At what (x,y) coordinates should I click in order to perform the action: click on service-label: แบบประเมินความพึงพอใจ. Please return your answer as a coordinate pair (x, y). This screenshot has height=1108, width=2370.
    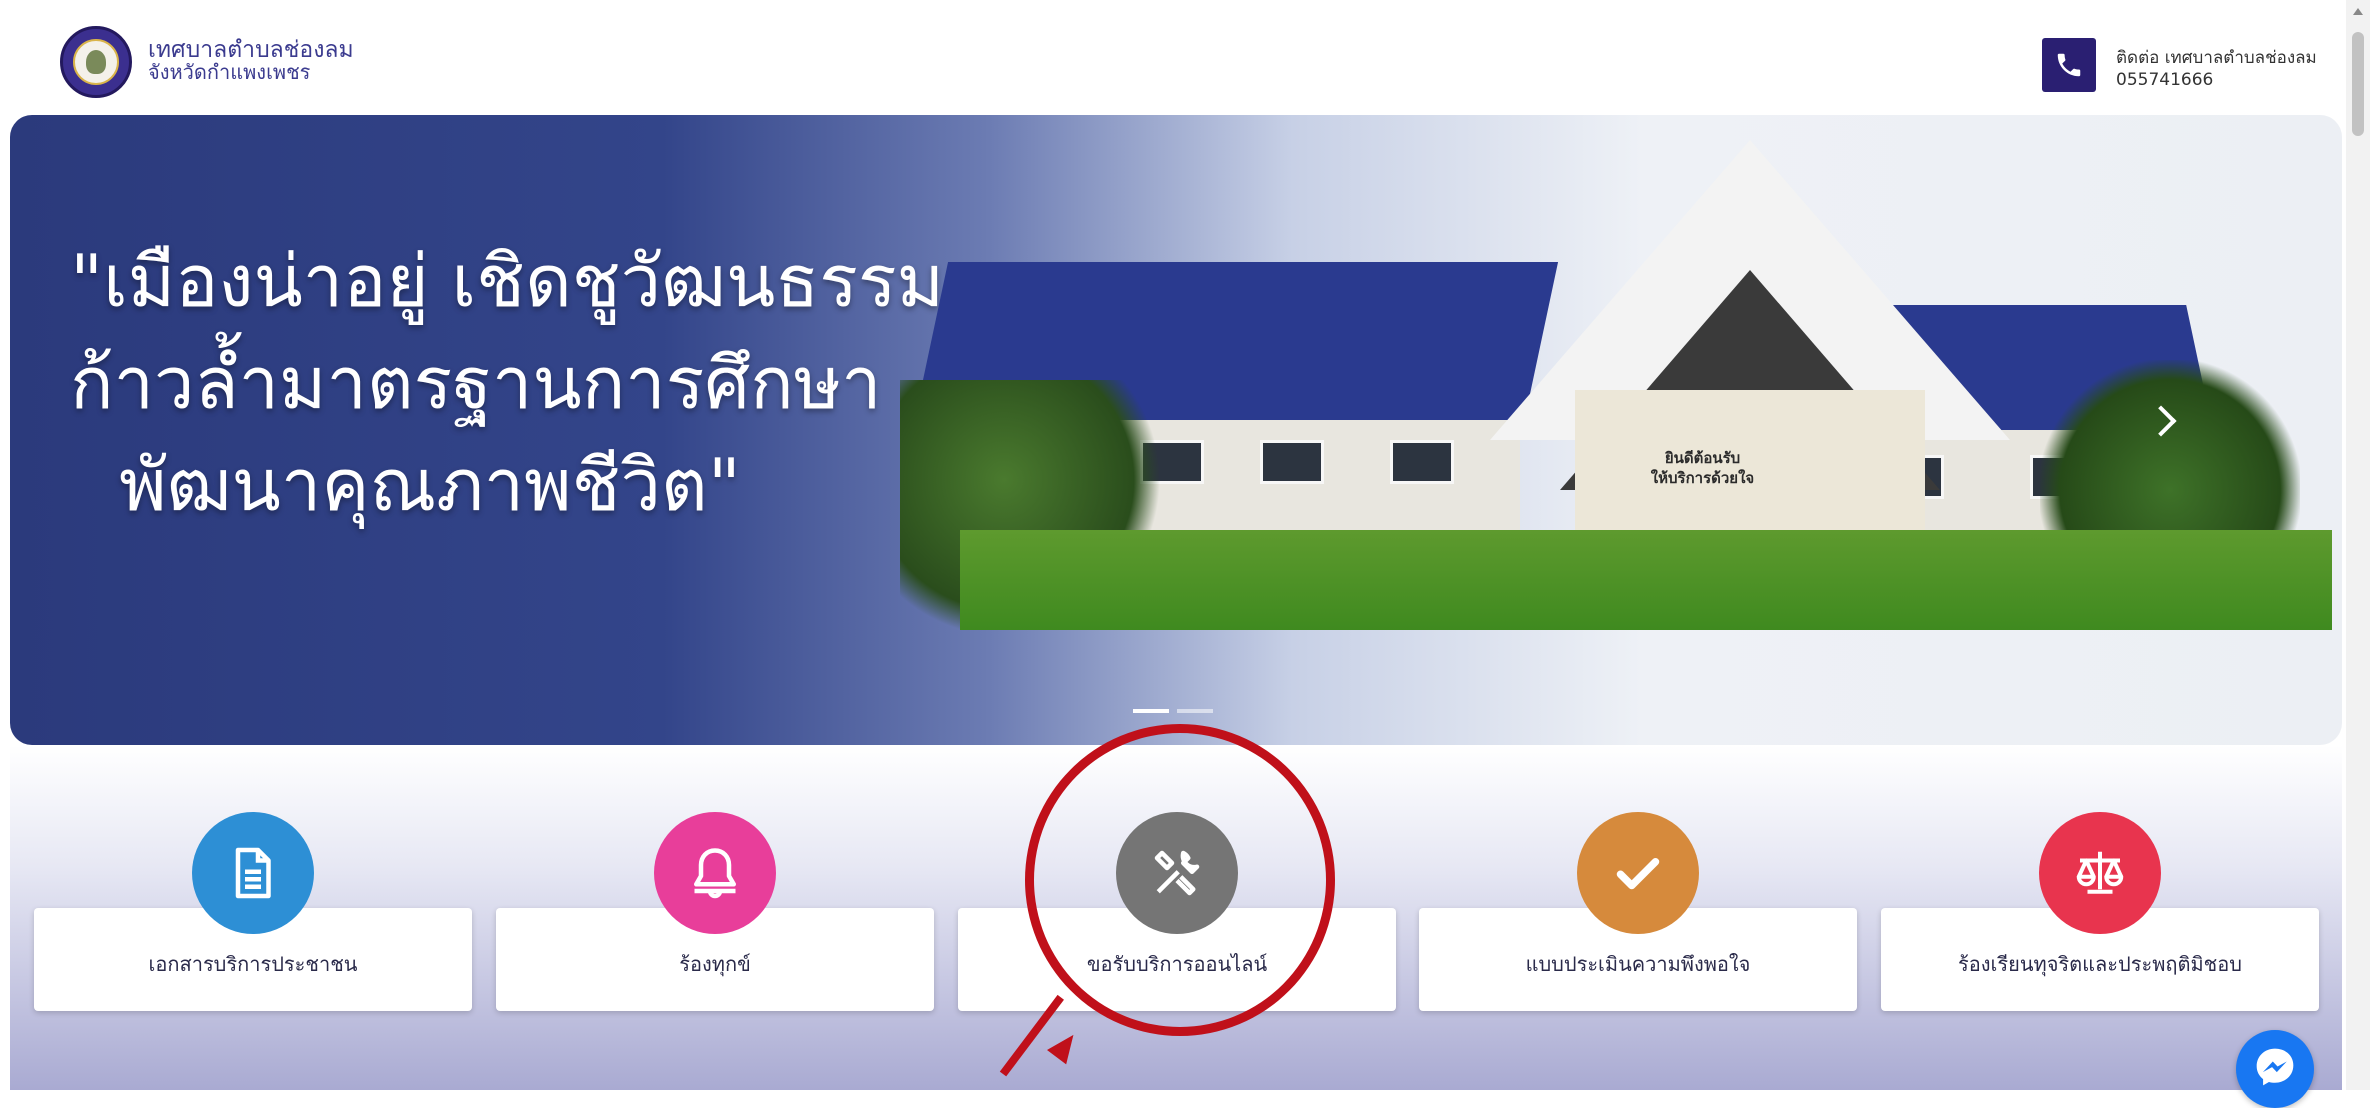
    Looking at the image, I should click on (1638, 964).